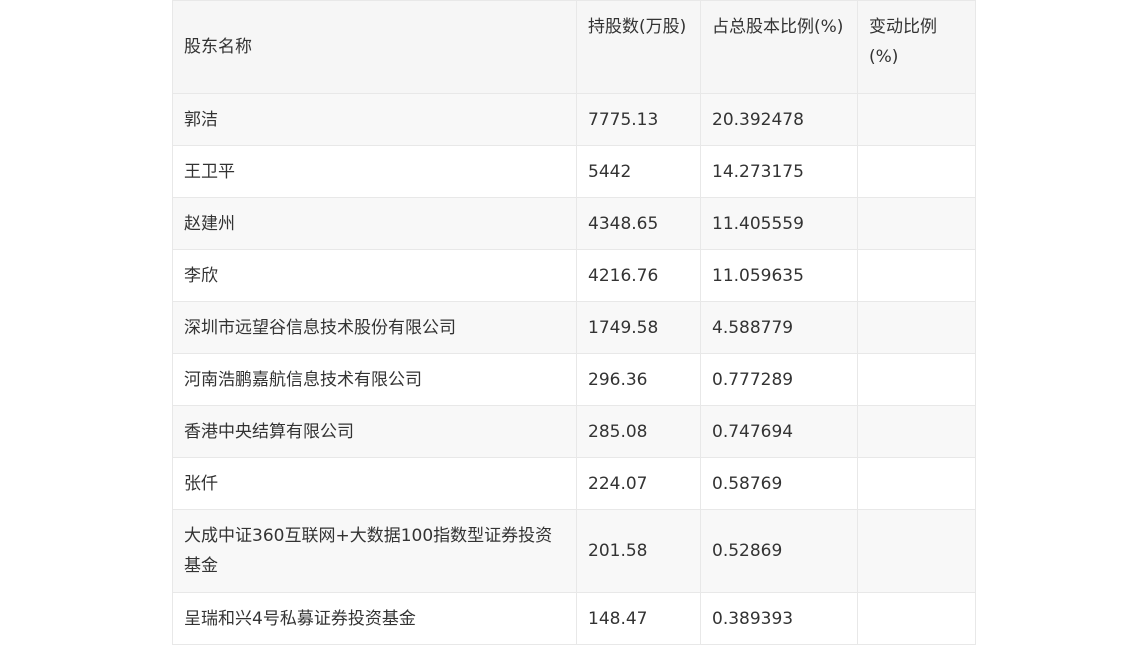  I want to click on table-row: 河南浩鹏嘉航信息技术有限公司 296.36 0.777289, so click(574, 379).